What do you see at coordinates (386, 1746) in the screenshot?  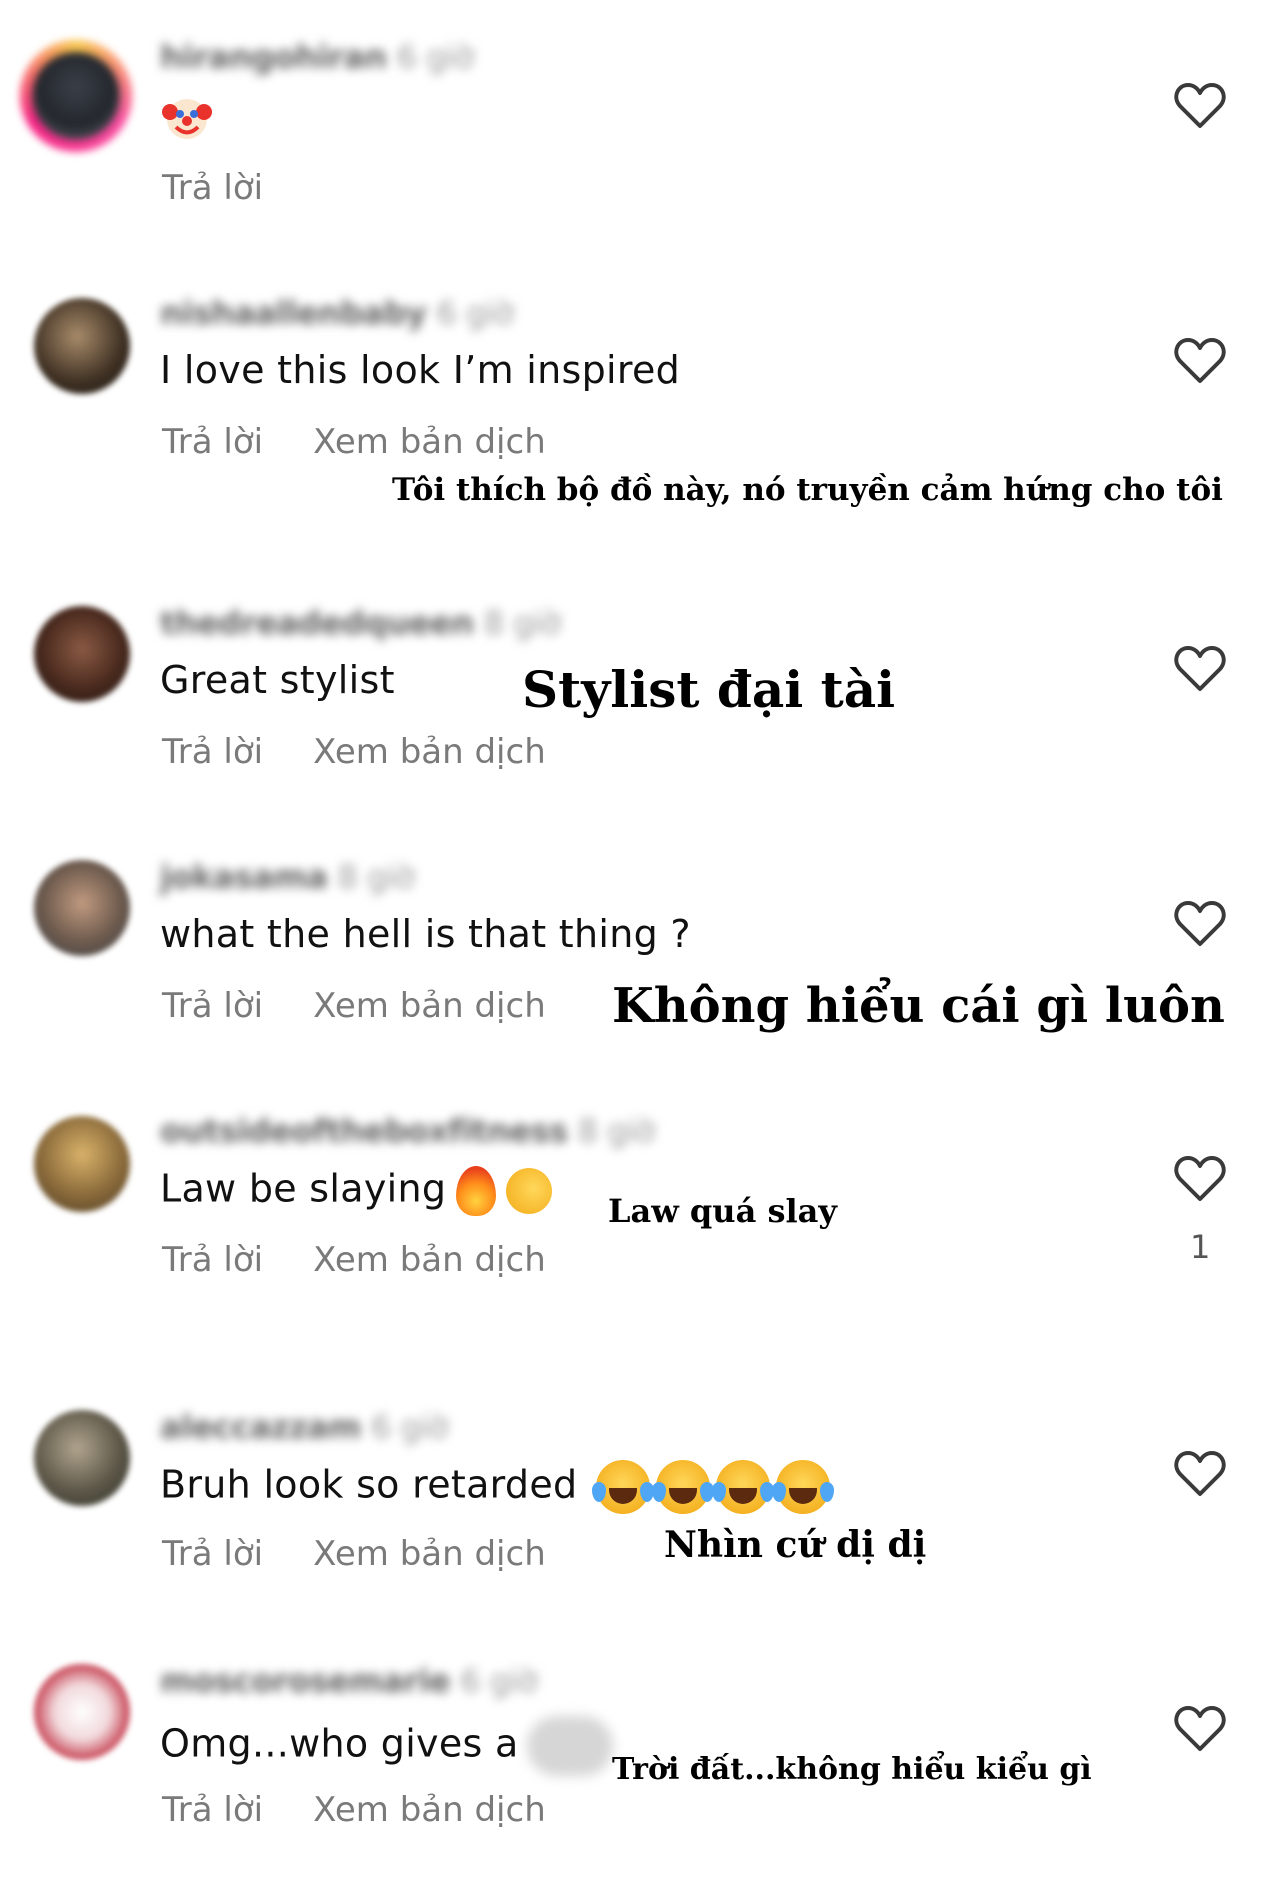 I see `comment-text: Omg...who gives a` at bounding box center [386, 1746].